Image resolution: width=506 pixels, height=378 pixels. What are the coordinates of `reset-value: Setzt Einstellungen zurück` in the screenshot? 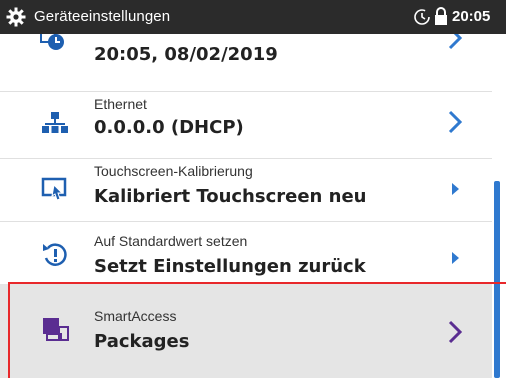 It's located at (230, 266).